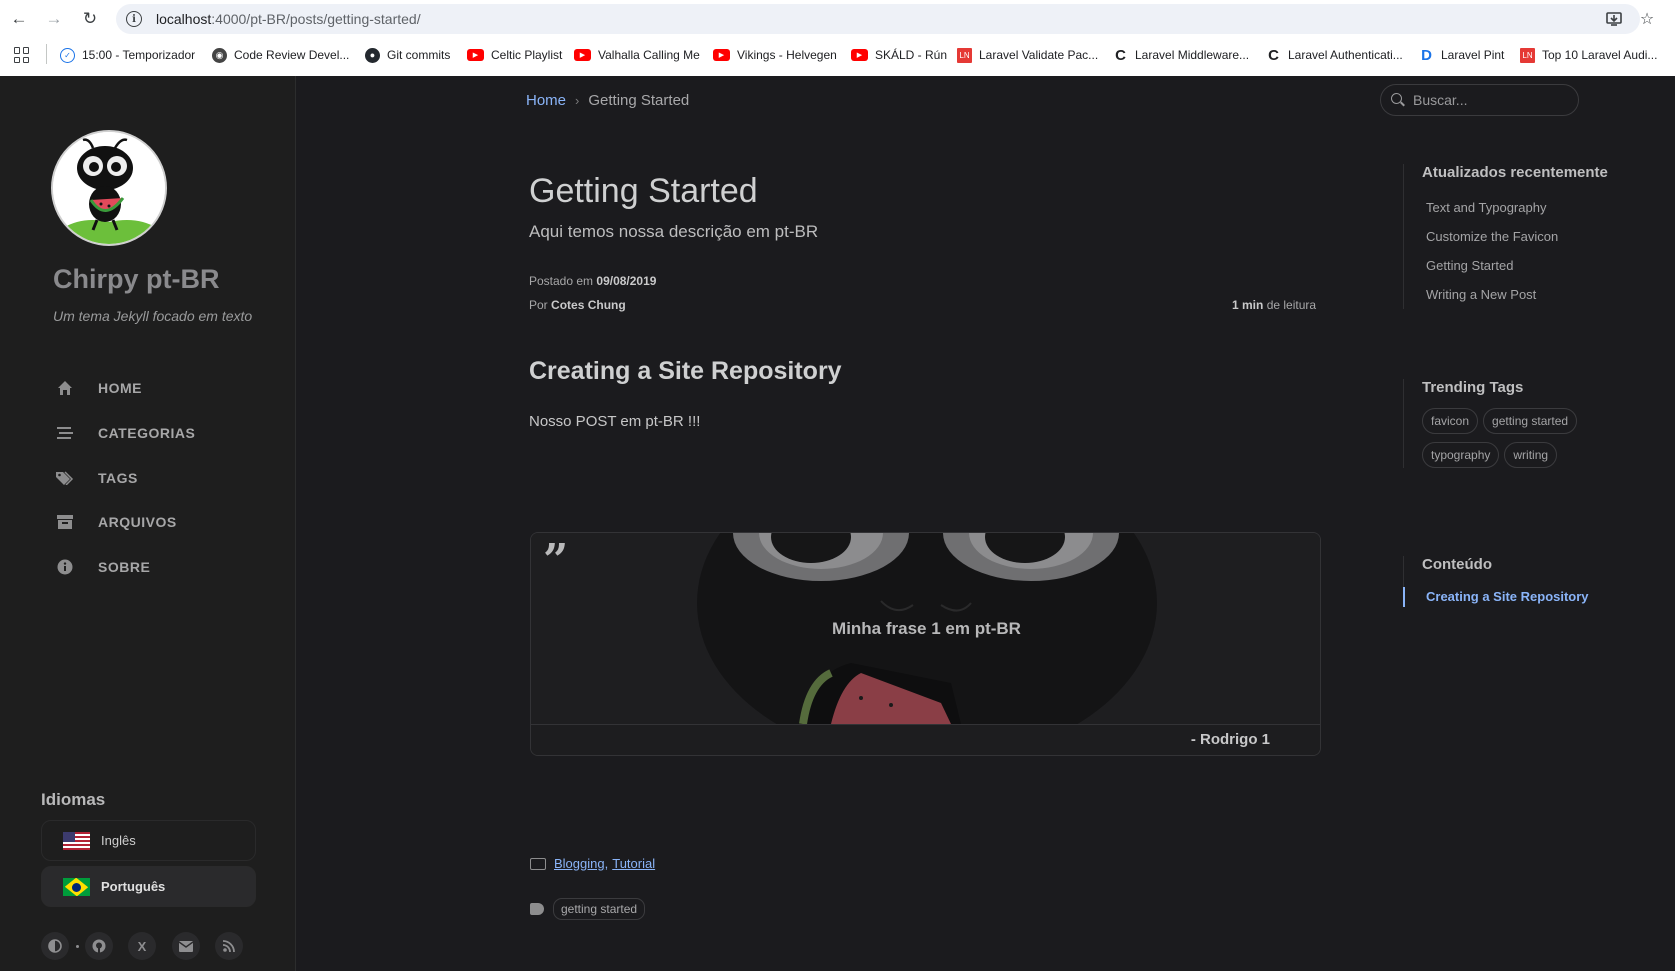  Describe the element at coordinates (1530, 421) in the screenshot. I see `trending-tag: getting started` at that location.